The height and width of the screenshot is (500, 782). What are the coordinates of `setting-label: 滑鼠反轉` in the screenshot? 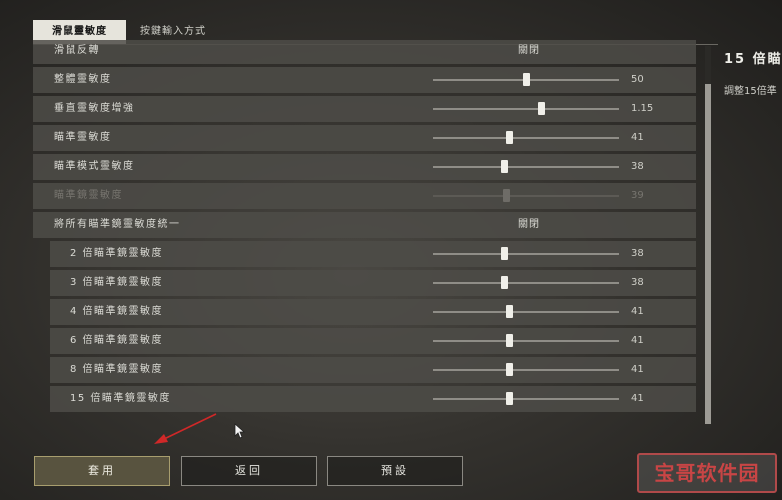 It's located at (77, 50).